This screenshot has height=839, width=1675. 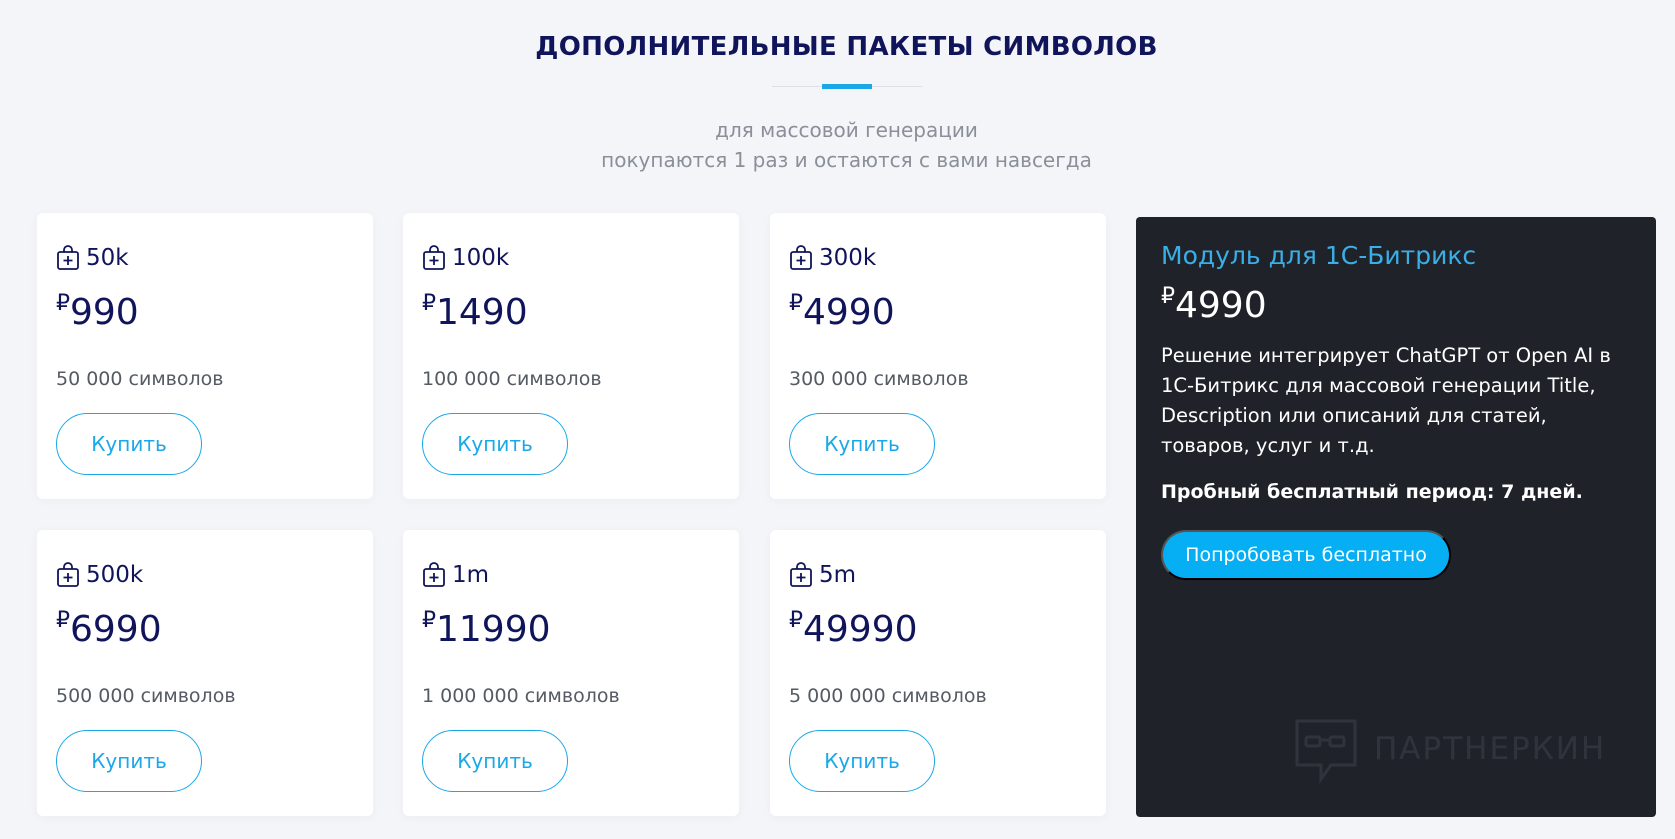 What do you see at coordinates (1306, 555) in the screenshot?
I see `try-free-button: Попробовать бесплатно` at bounding box center [1306, 555].